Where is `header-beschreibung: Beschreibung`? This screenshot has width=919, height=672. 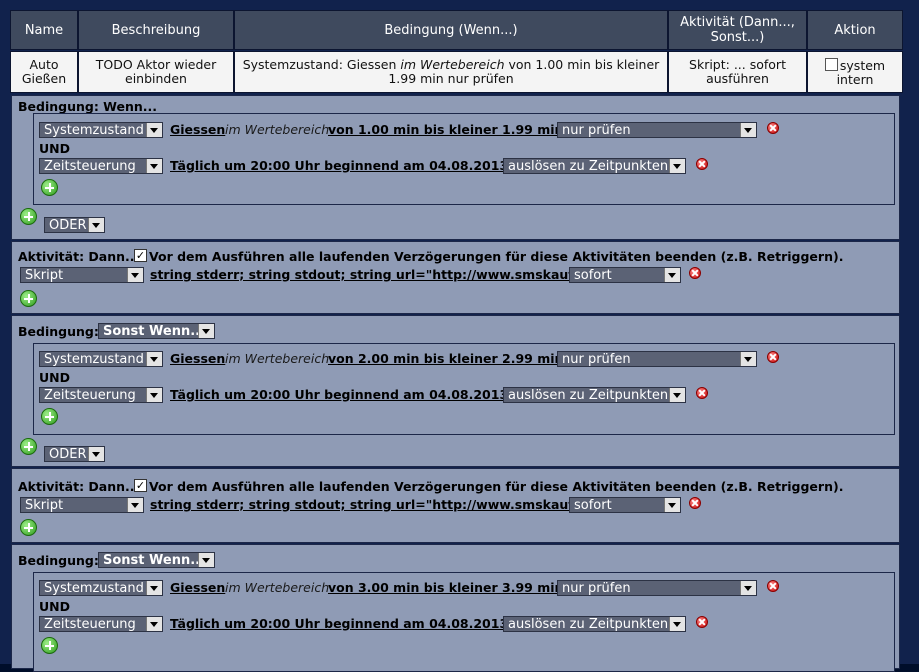
header-beschreibung: Beschreibung is located at coordinates (156, 30).